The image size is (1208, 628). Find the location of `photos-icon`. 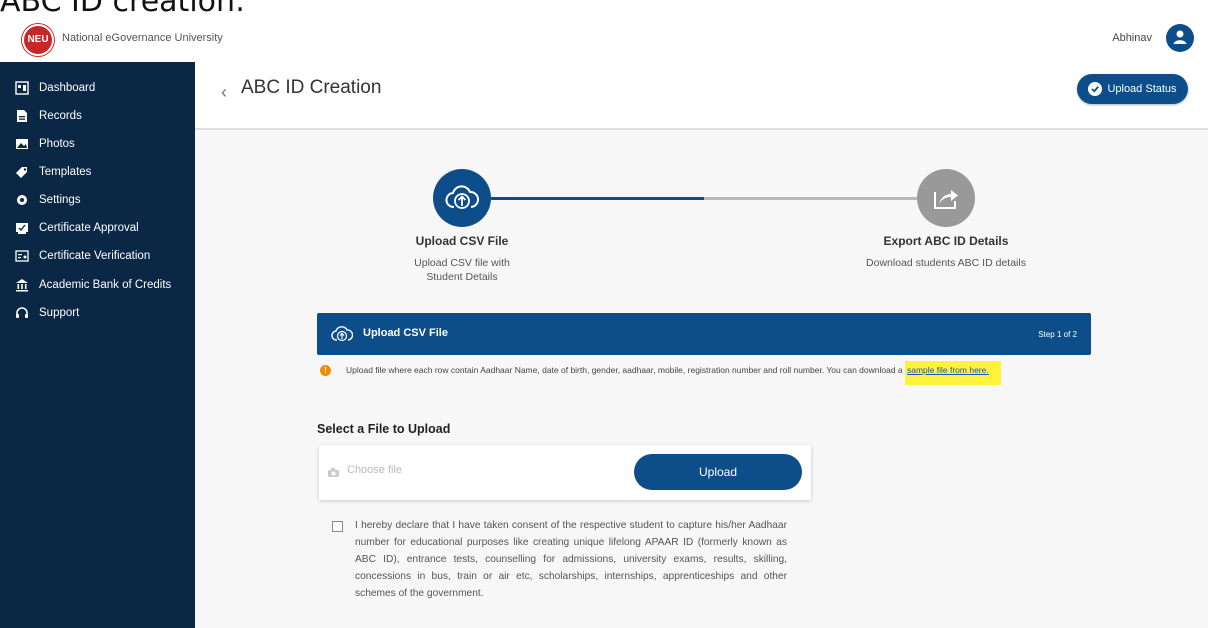

photos-icon is located at coordinates (22, 144).